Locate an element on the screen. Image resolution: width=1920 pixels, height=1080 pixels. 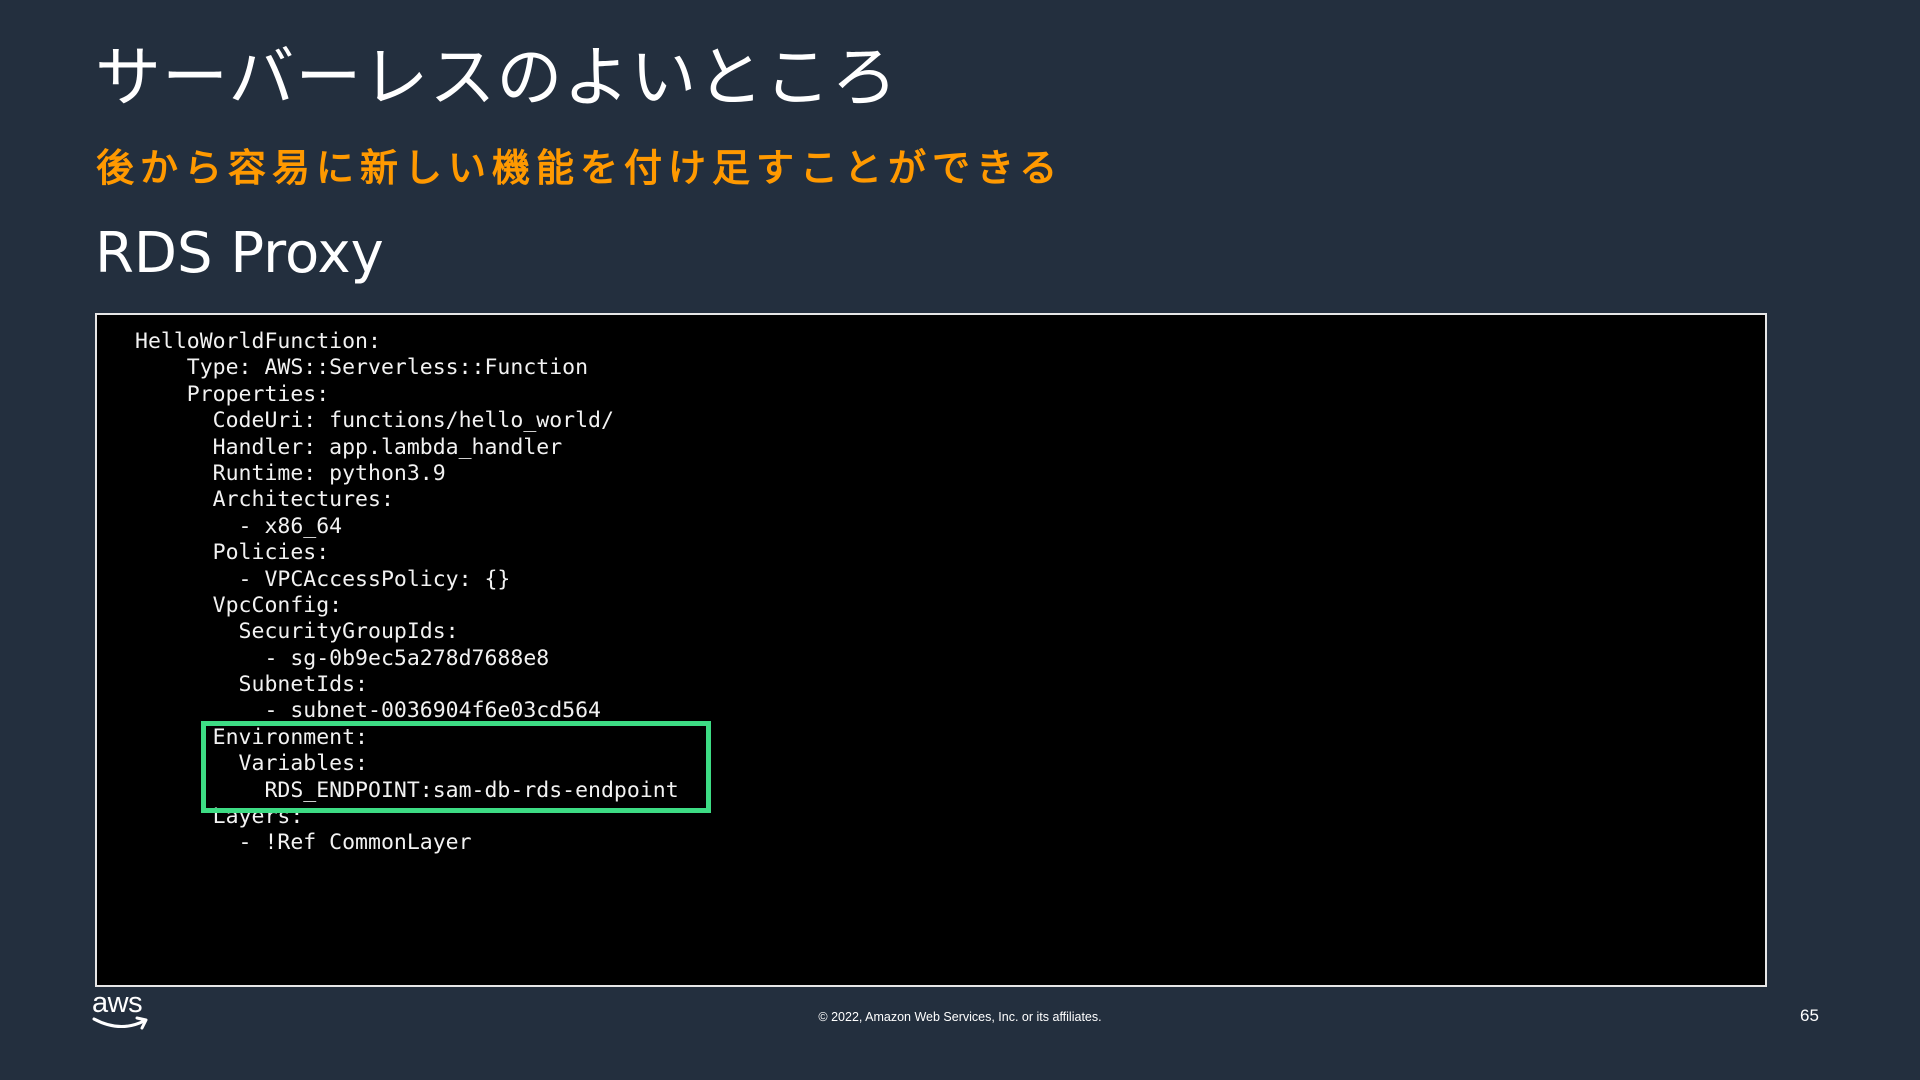
code-line: Architectures: is located at coordinates (264, 500).